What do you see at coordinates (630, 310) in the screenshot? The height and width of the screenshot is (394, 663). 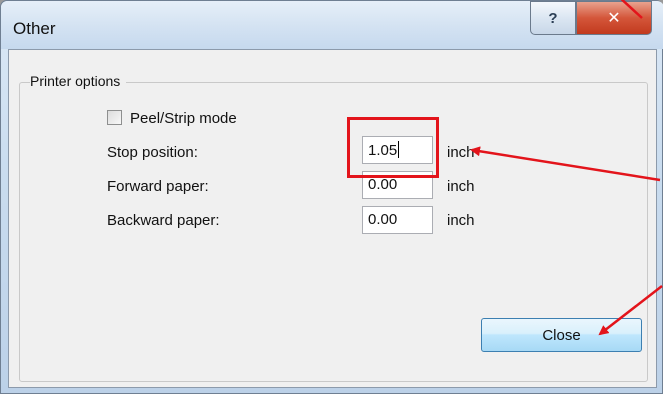 I see `arrow-to-close` at bounding box center [630, 310].